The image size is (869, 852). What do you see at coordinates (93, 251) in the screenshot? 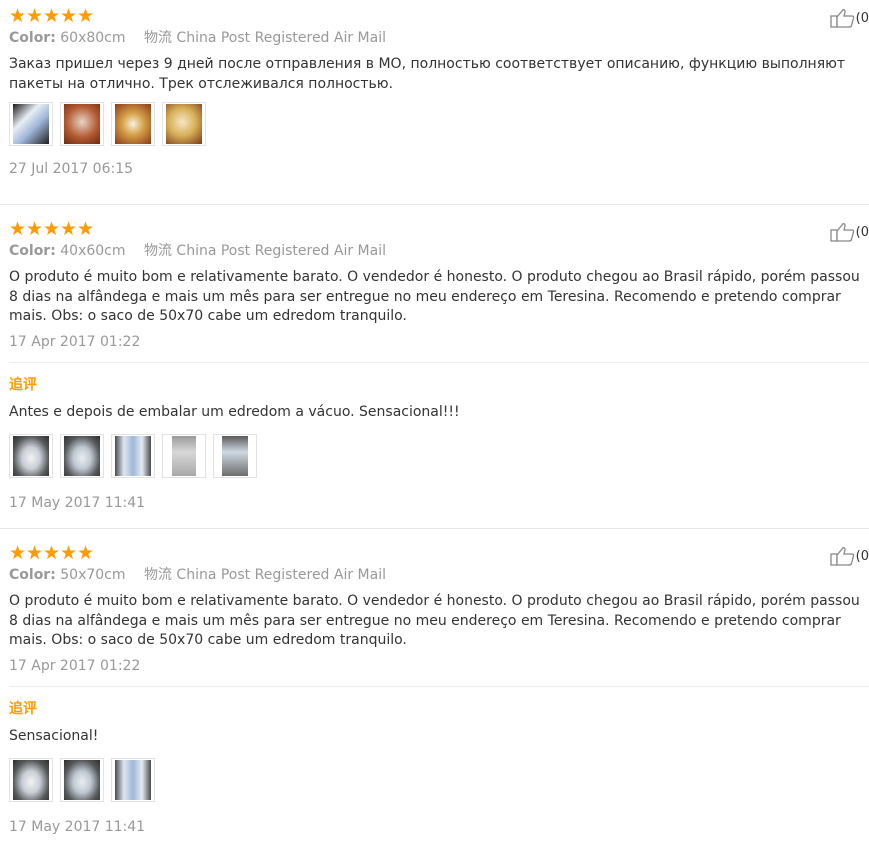
I see `color-value: 40x60cm` at bounding box center [93, 251].